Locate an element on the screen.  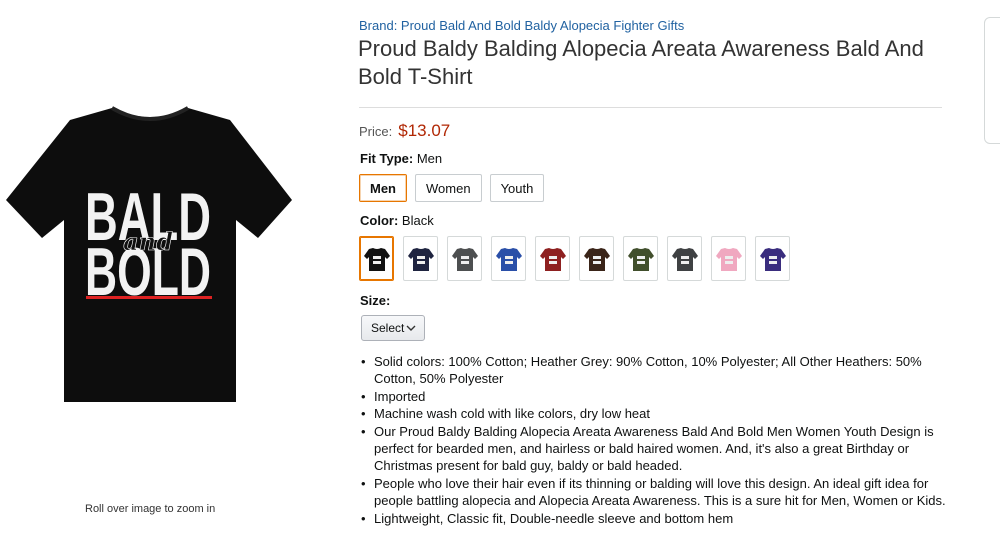
size-select: Select is located at coordinates (393, 328).